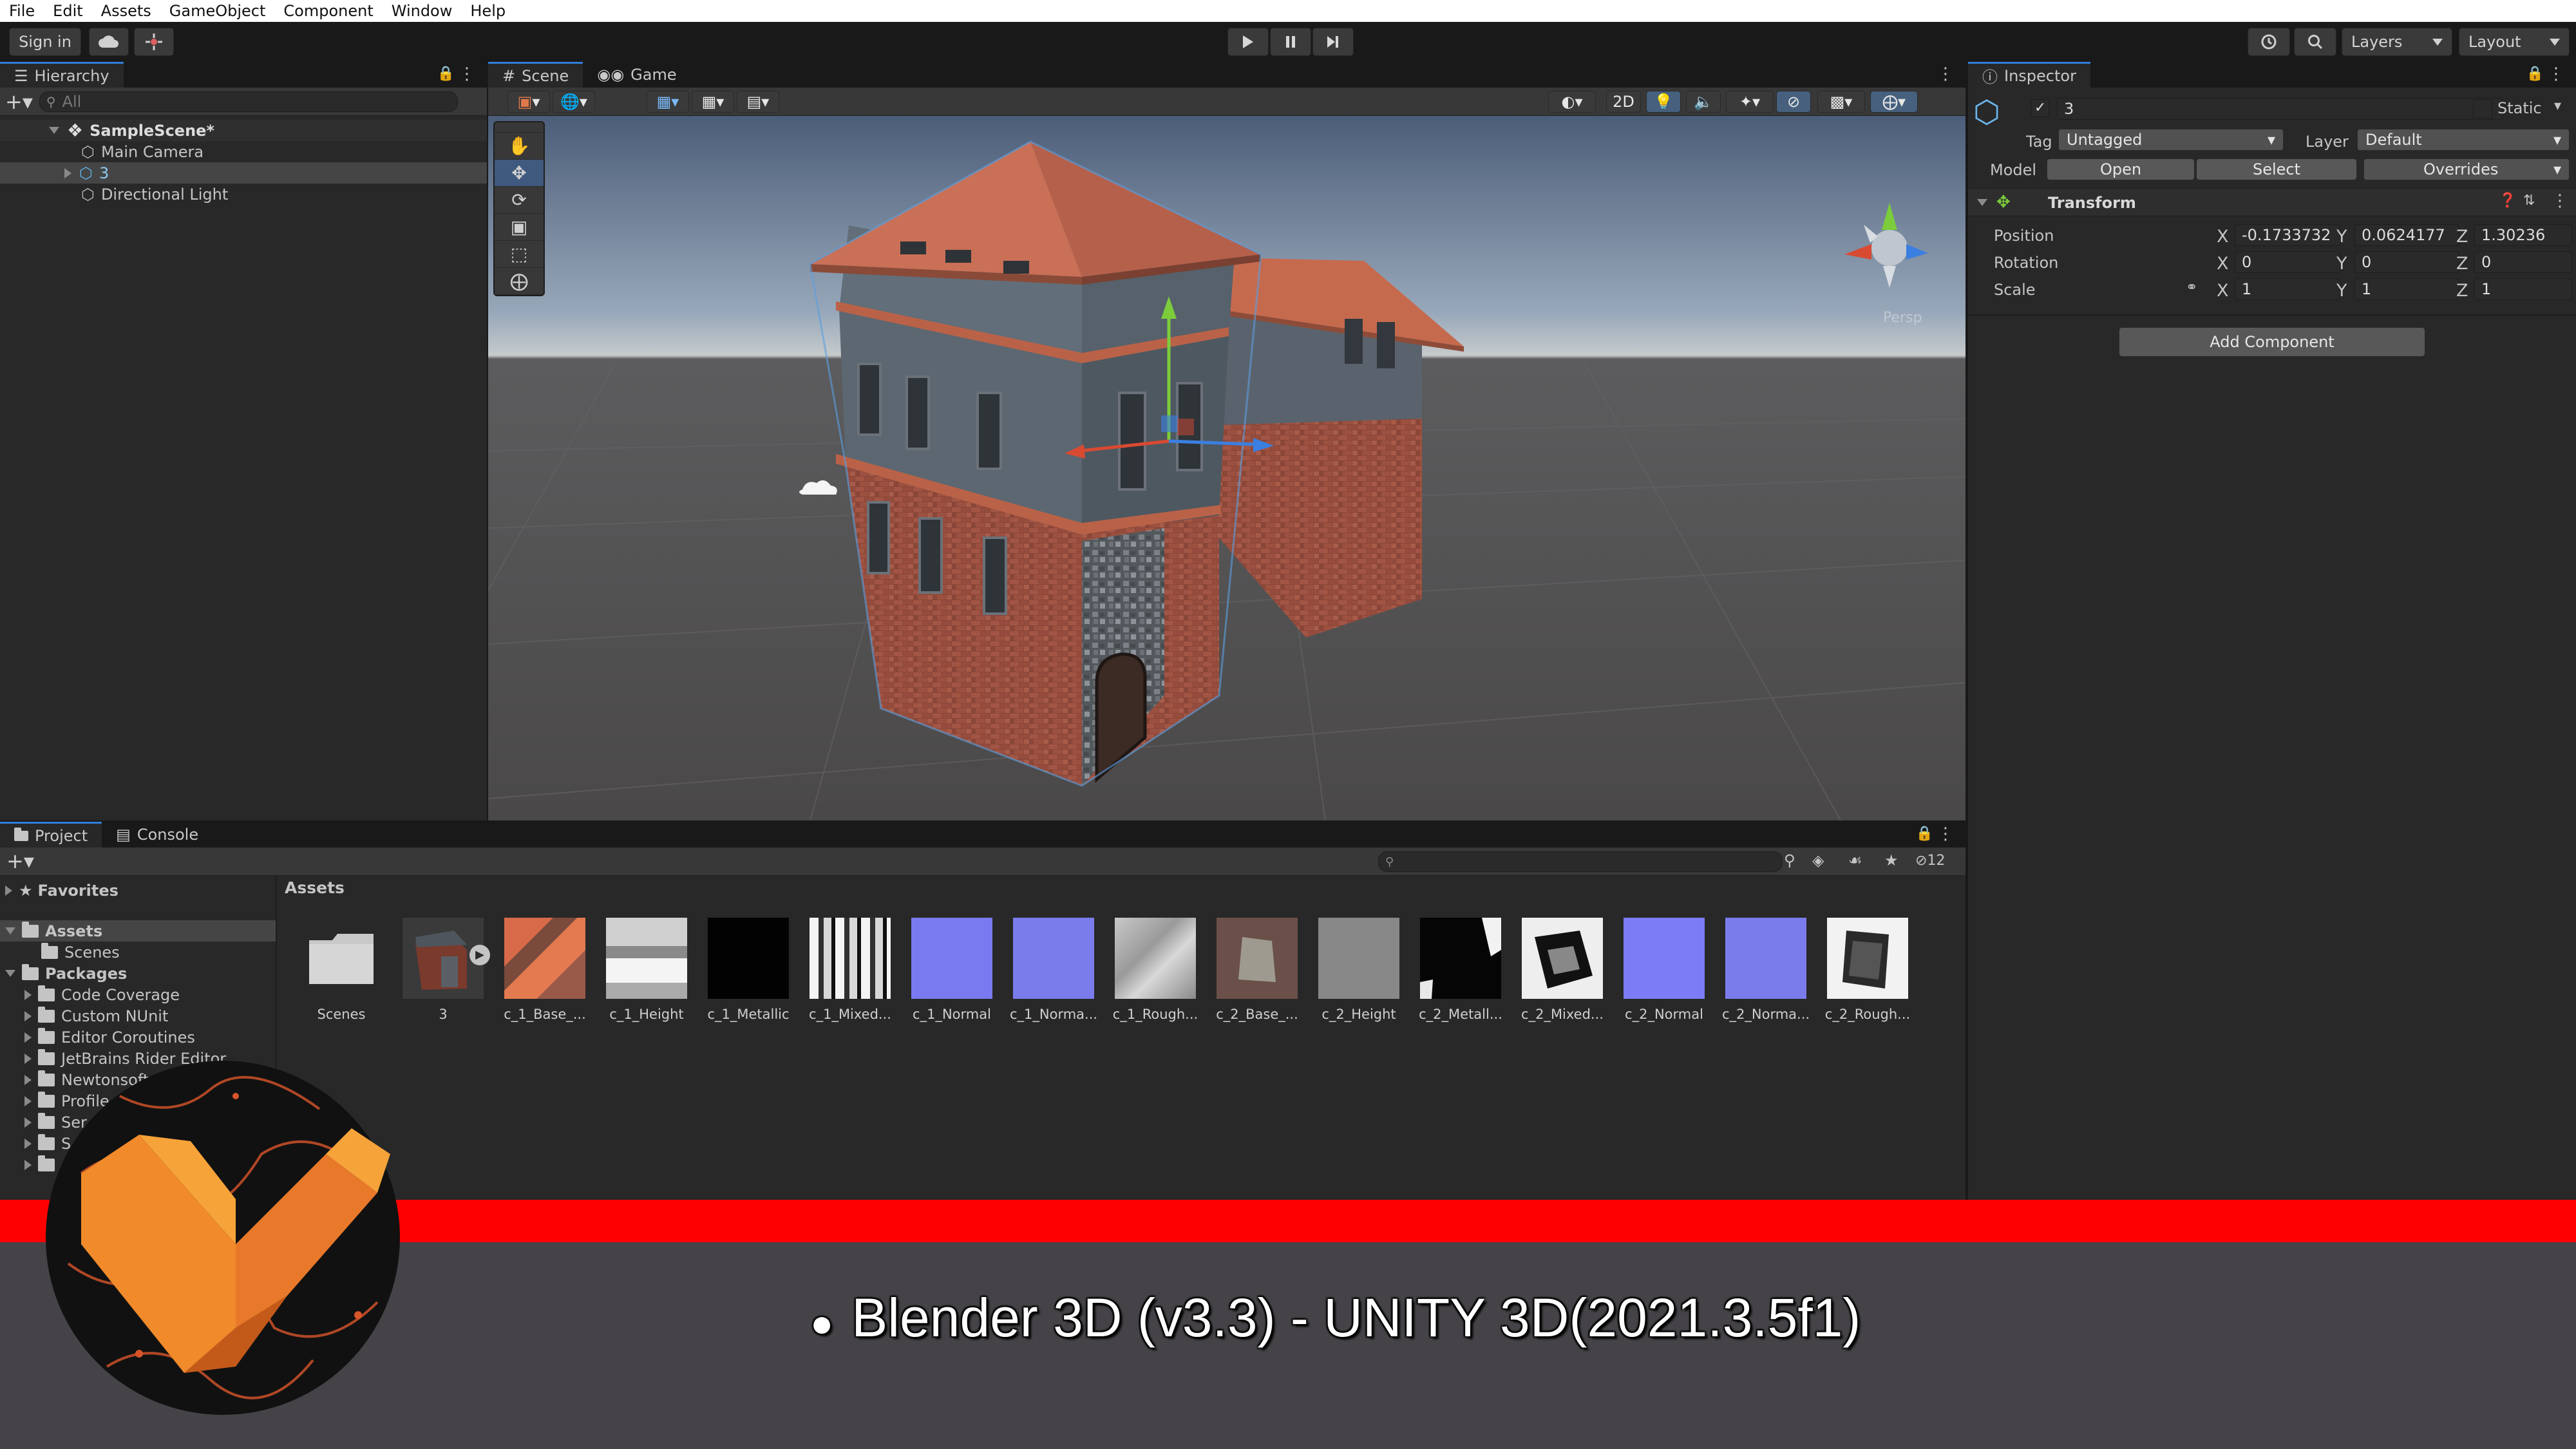 The width and height of the screenshot is (2576, 1449). I want to click on presets-icon: ⇅, so click(2529, 201).